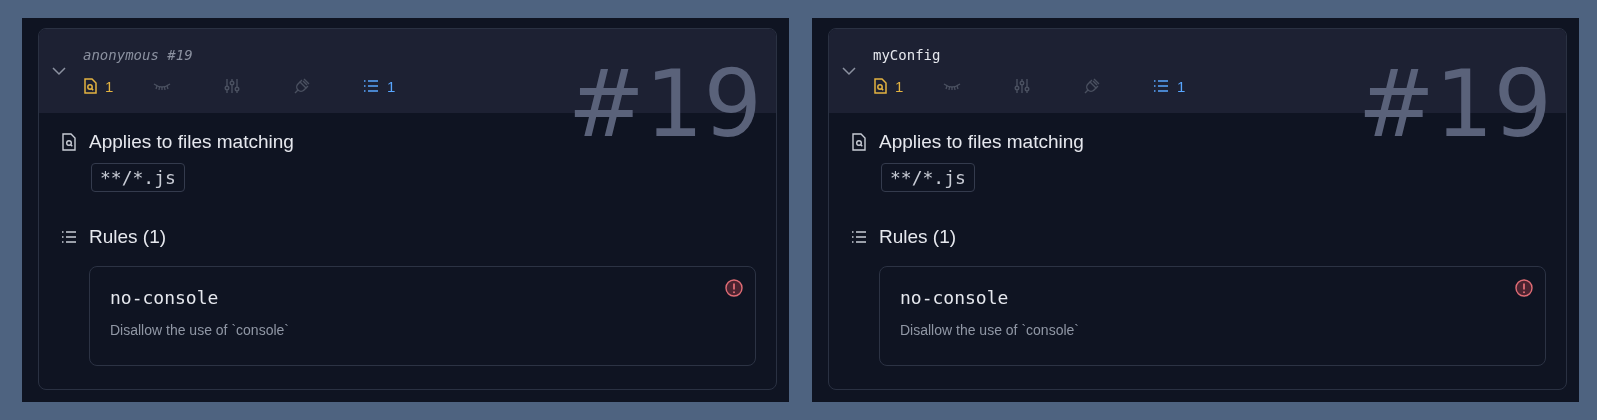 Image resolution: width=1597 pixels, height=420 pixels. Describe the element at coordinates (138, 55) in the screenshot. I see `config-title: anonymous #19` at that location.